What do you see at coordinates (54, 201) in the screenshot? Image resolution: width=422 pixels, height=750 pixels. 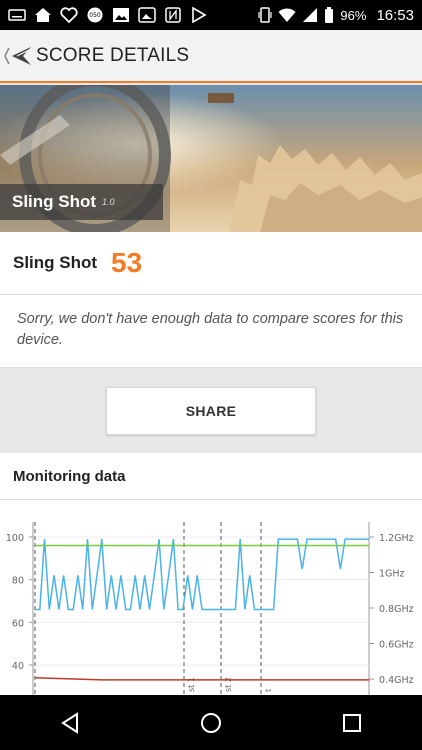 I see `banner-test-name: Sling Shot` at bounding box center [54, 201].